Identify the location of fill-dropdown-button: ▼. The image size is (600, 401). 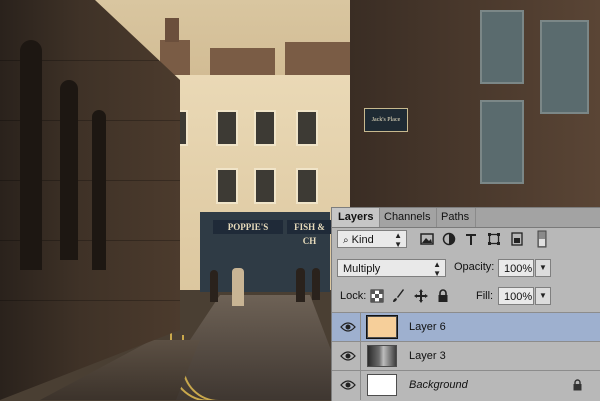
(543, 296).